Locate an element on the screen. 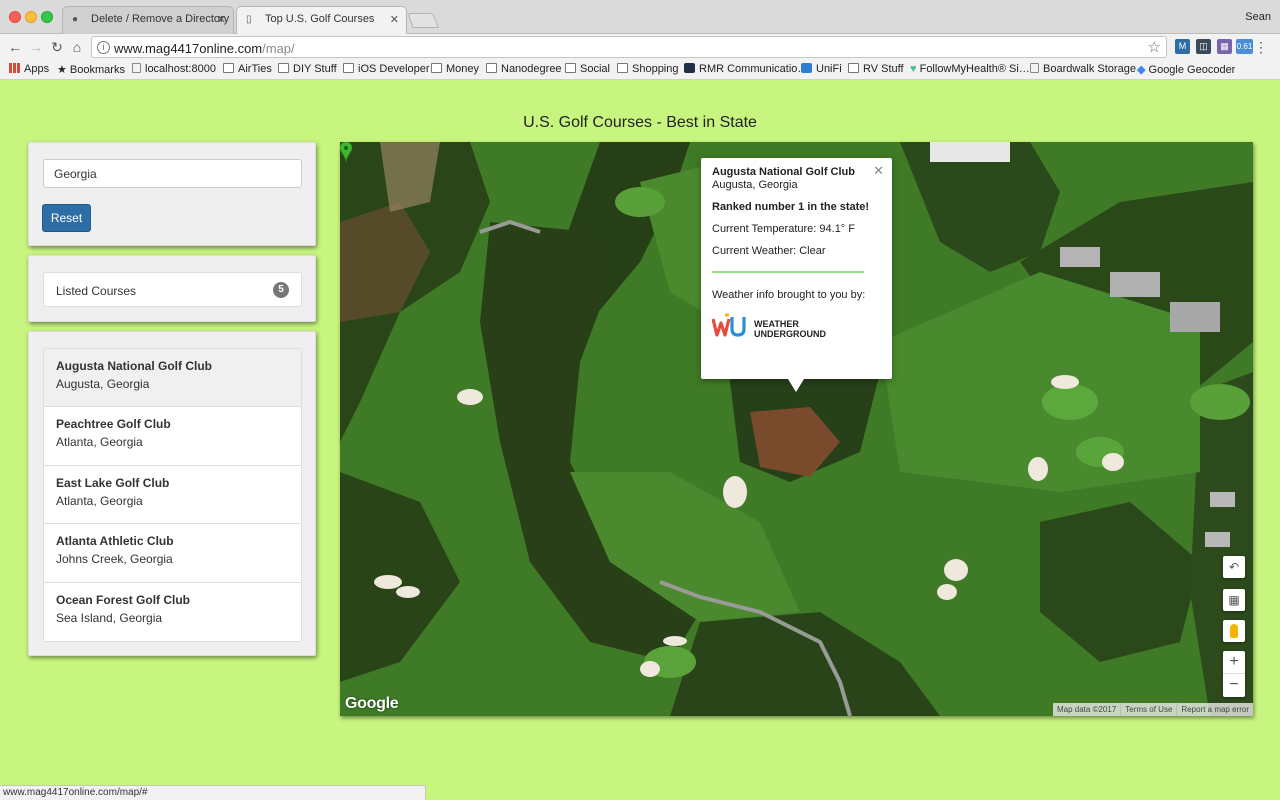 The image size is (1280, 800). google-icon: ◆ is located at coordinates (1143, 70).